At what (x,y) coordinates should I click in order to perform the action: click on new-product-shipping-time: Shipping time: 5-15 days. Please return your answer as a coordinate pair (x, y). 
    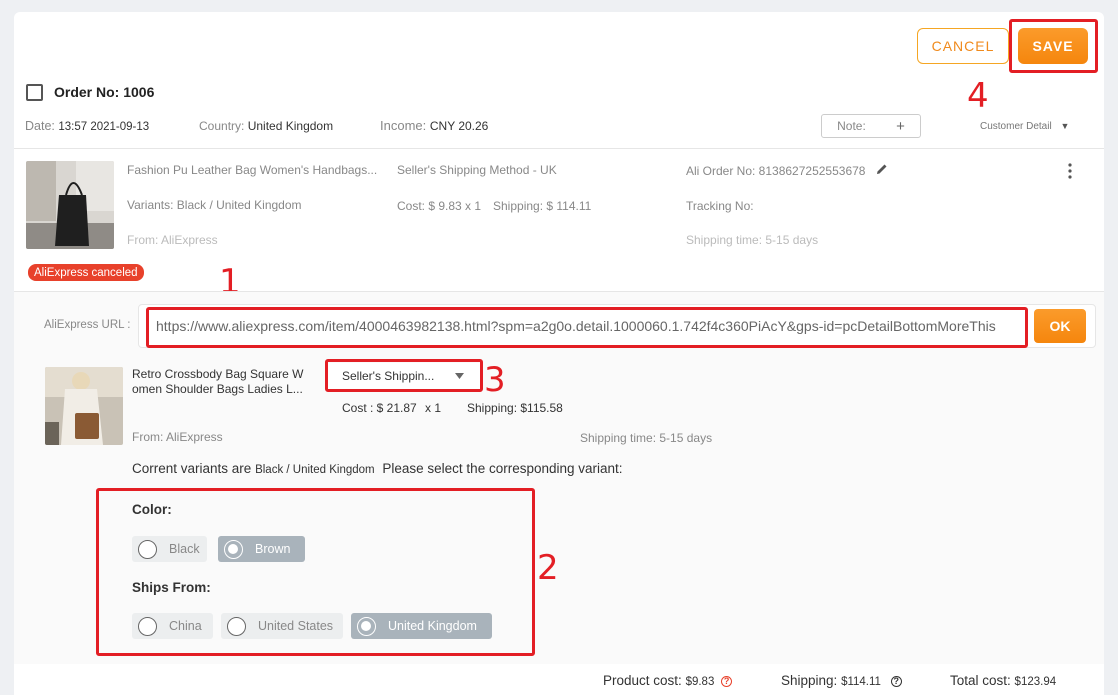
    Looking at the image, I should click on (646, 438).